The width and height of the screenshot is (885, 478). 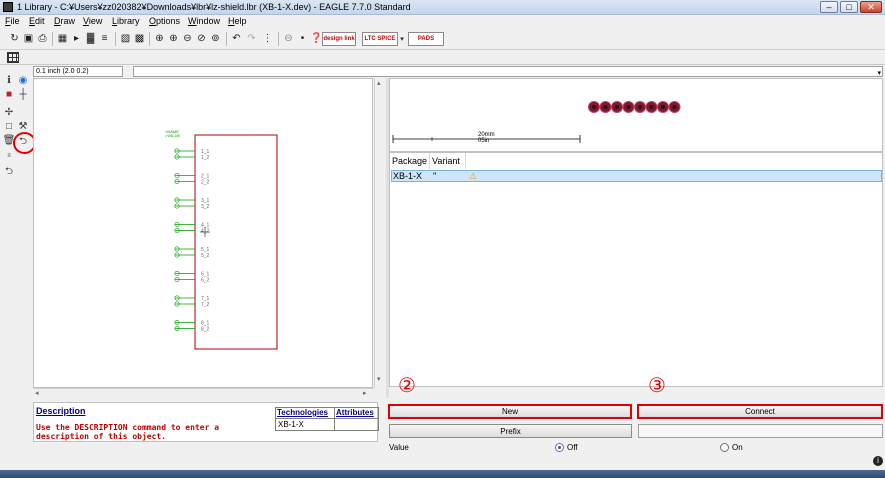 What do you see at coordinates (236, 38) in the screenshot?
I see `undo-icon: ↶` at bounding box center [236, 38].